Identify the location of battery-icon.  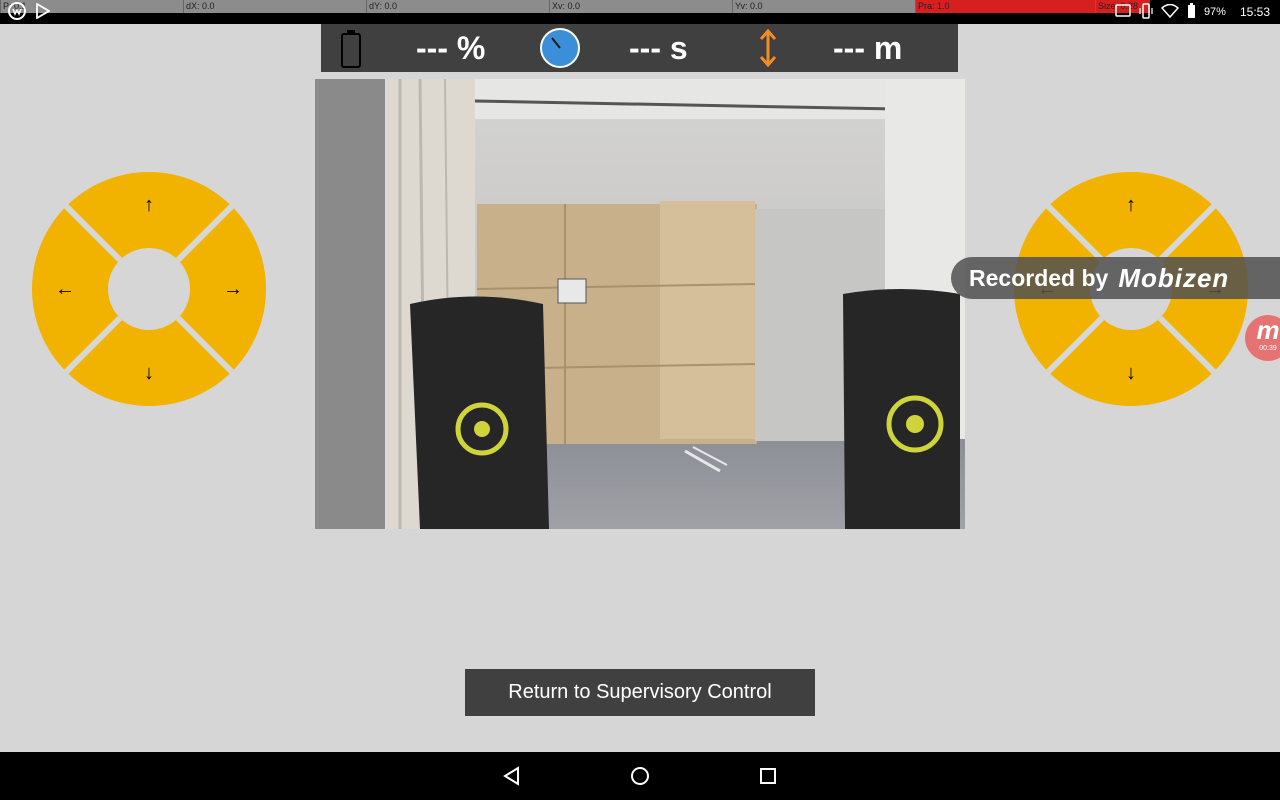
(351, 51).